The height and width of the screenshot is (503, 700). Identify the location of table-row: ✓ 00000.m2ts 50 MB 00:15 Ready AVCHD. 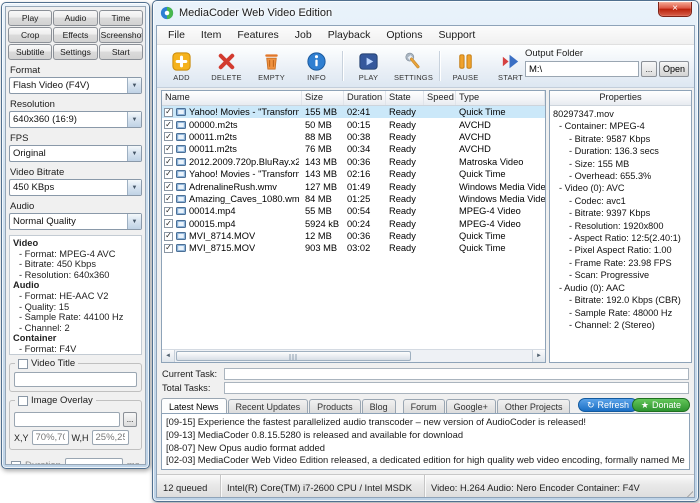
(353, 124).